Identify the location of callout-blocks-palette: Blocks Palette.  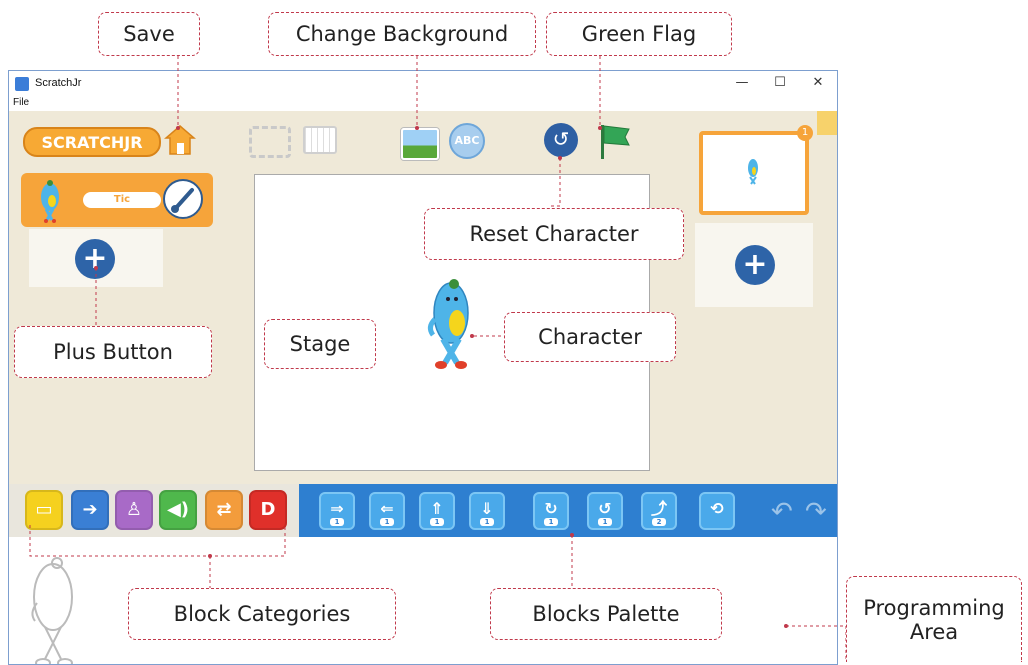
(606, 614).